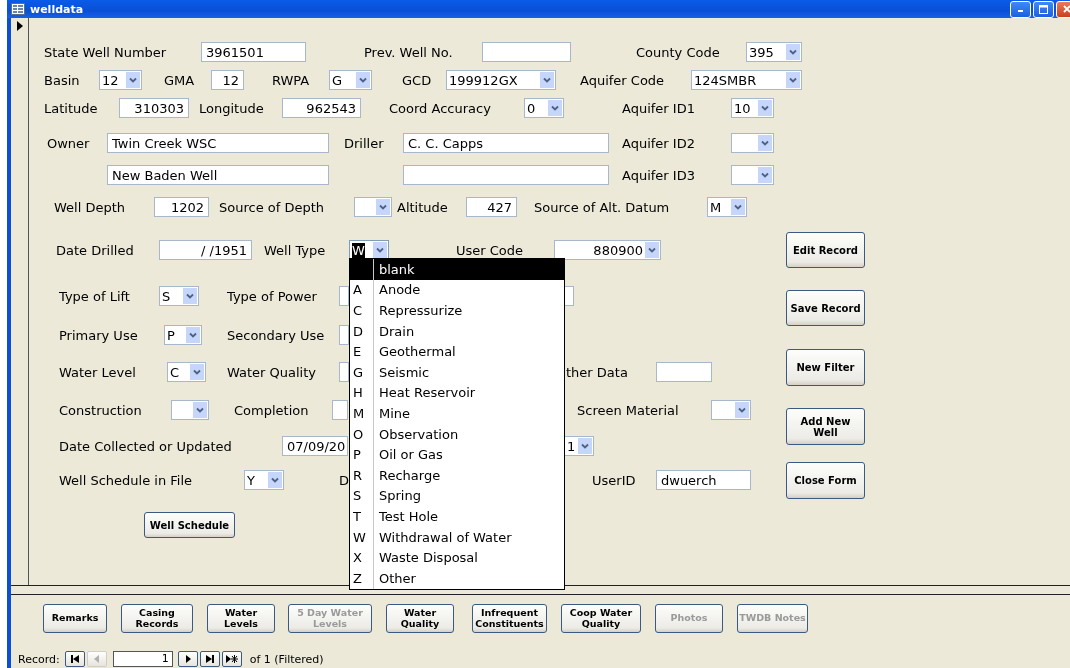 The width and height of the screenshot is (1070, 668). I want to click on subform-button: Water Quality, so click(420, 618).